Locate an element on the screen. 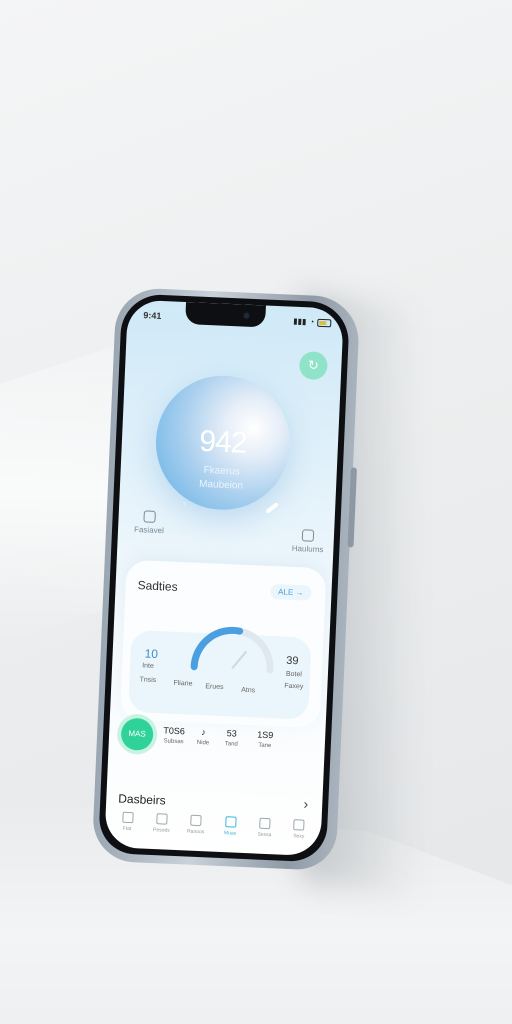 The width and height of the screenshot is (512, 1024). score-orb: 942 Fkaerus Maubeion ‹ is located at coordinates (223, 443).